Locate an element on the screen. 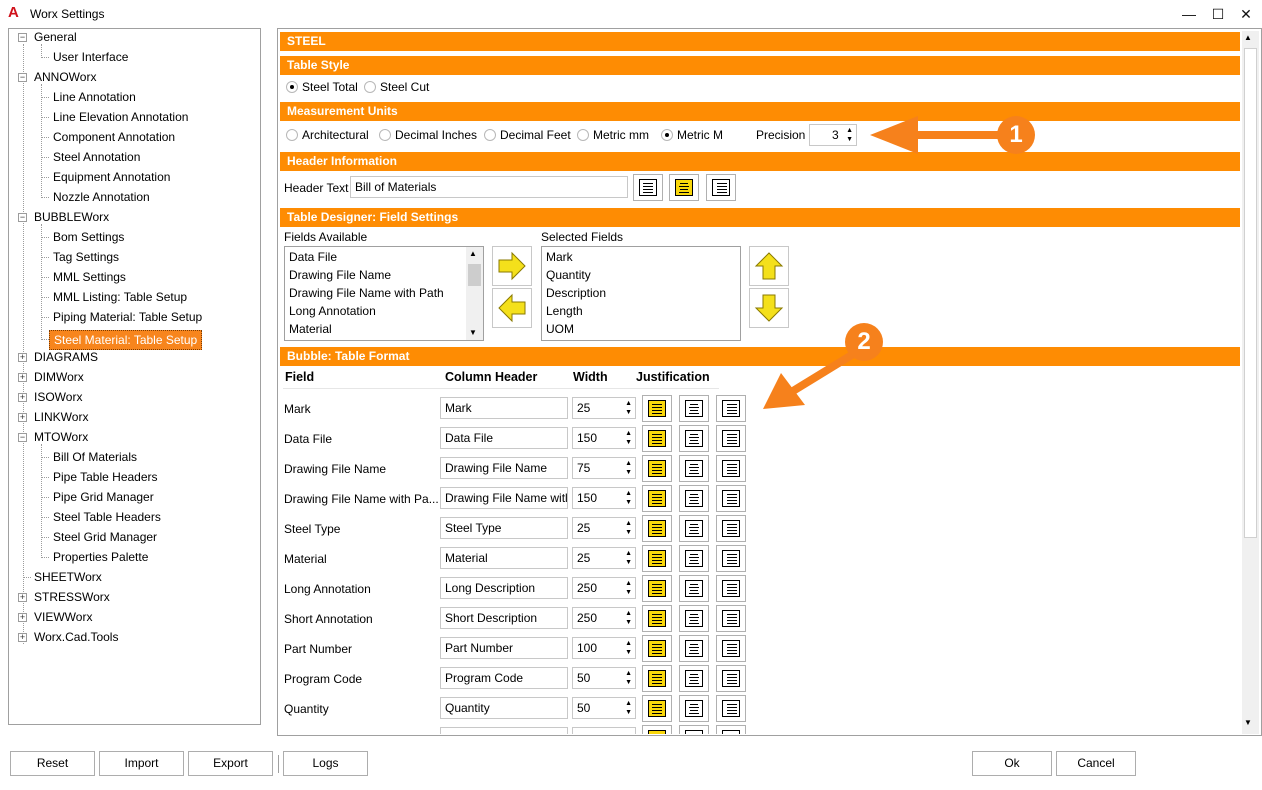 The image size is (1262, 790). radio-steel-total: Steel Total is located at coordinates (322, 87).